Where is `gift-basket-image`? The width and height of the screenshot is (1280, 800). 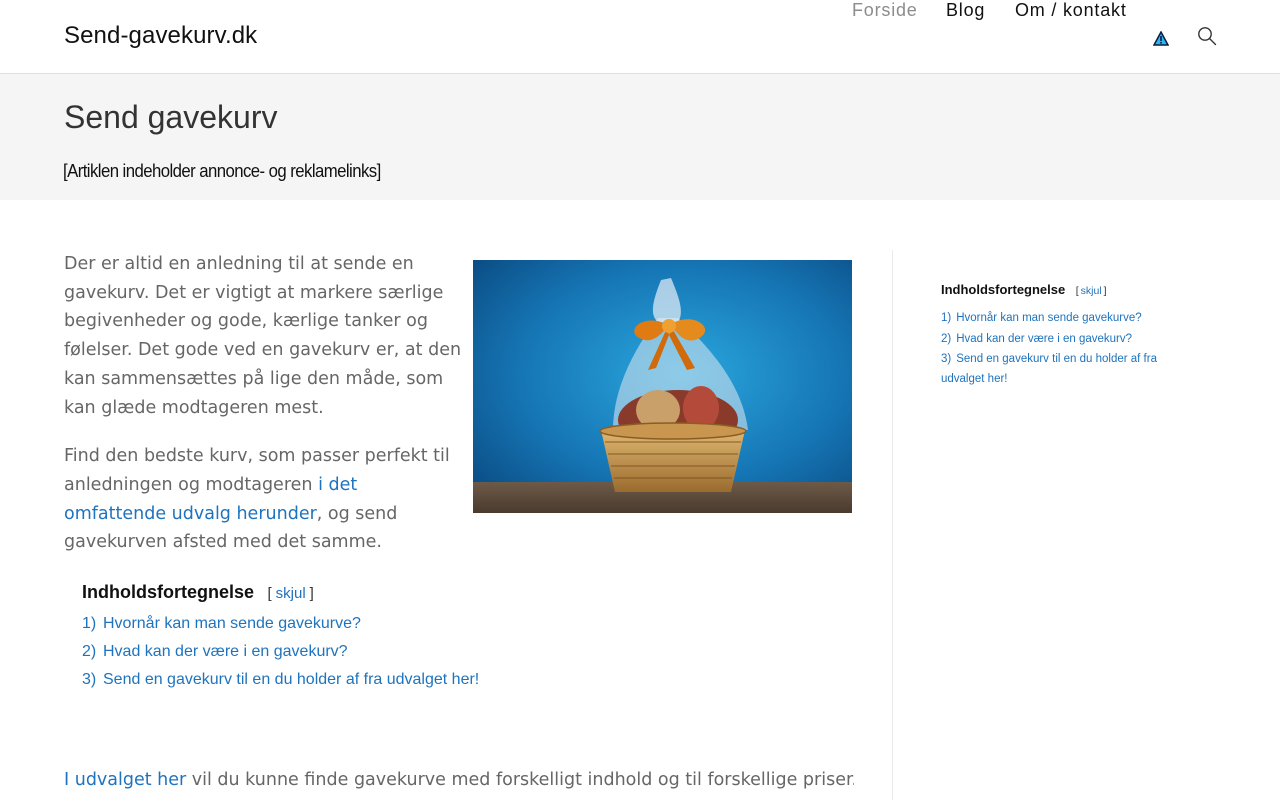 gift-basket-image is located at coordinates (662, 386).